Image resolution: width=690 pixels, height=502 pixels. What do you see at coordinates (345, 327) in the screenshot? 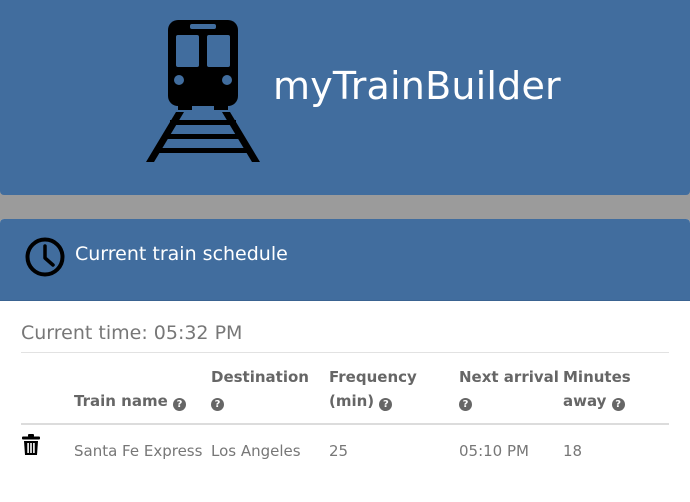
I see `current-time: Current time: 05:32 PM` at bounding box center [345, 327].